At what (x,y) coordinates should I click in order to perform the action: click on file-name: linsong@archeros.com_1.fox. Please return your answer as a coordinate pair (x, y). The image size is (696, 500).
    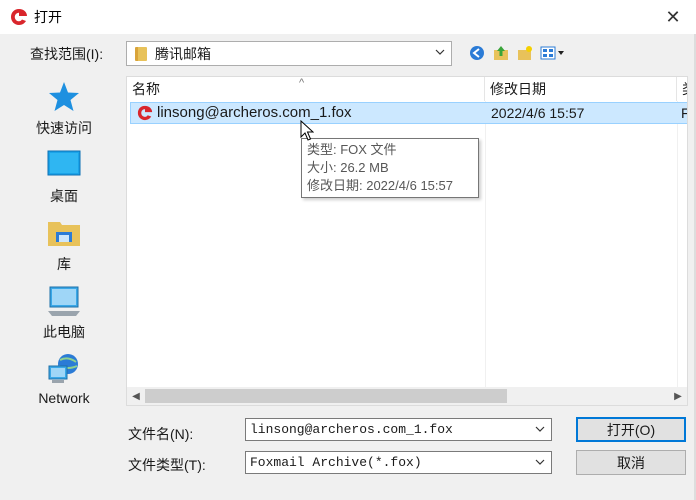
    Looking at the image, I should click on (254, 112).